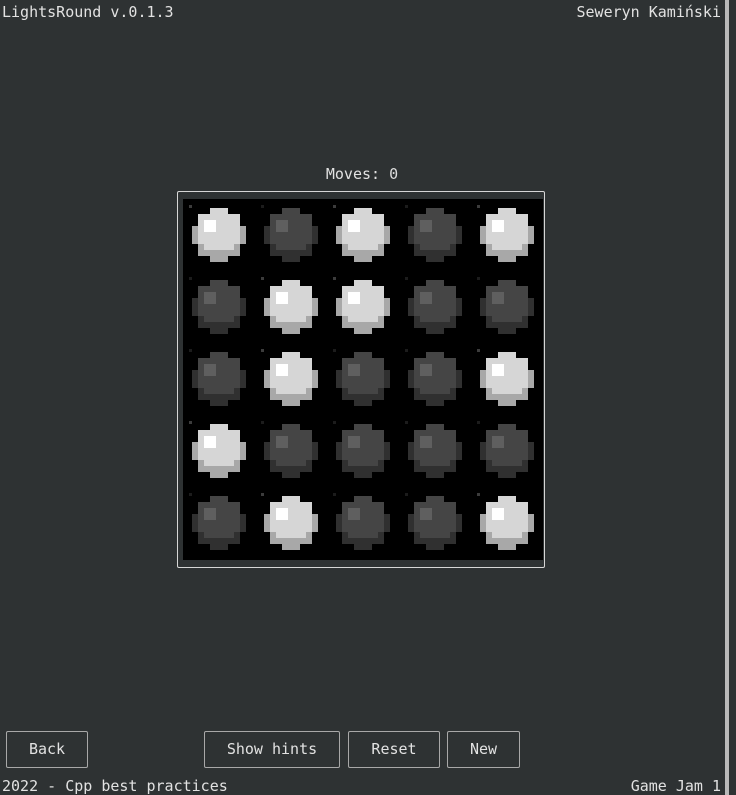 The height and width of the screenshot is (795, 736). What do you see at coordinates (47, 749) in the screenshot?
I see `back-button: Back` at bounding box center [47, 749].